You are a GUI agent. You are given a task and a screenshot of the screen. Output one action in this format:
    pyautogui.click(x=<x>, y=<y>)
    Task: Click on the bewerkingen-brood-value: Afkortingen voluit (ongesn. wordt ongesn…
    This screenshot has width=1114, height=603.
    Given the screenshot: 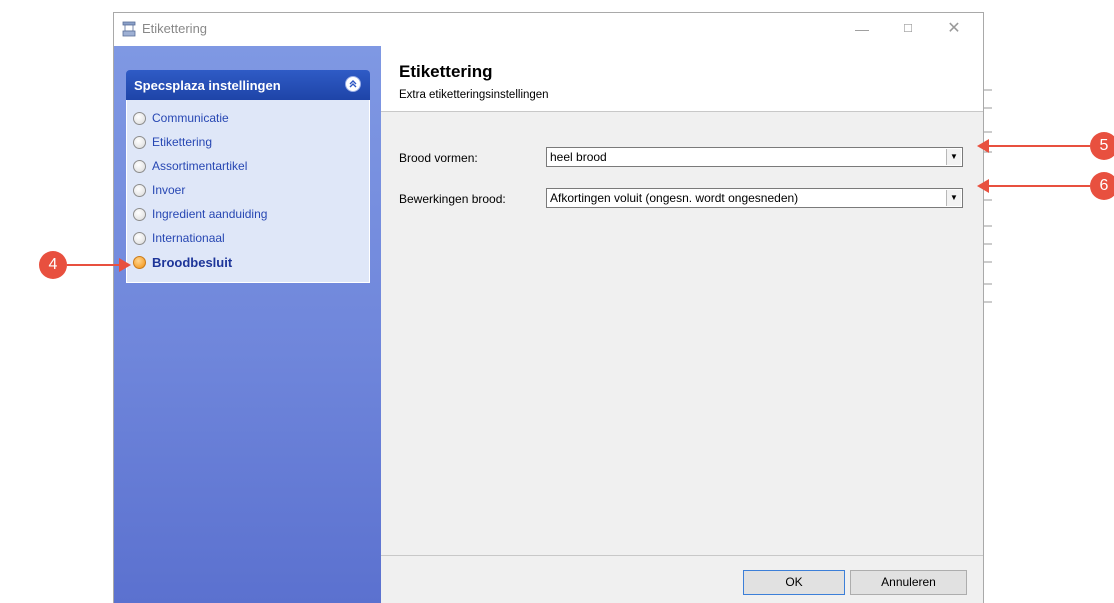 What is the action you would take?
    pyautogui.click(x=674, y=198)
    